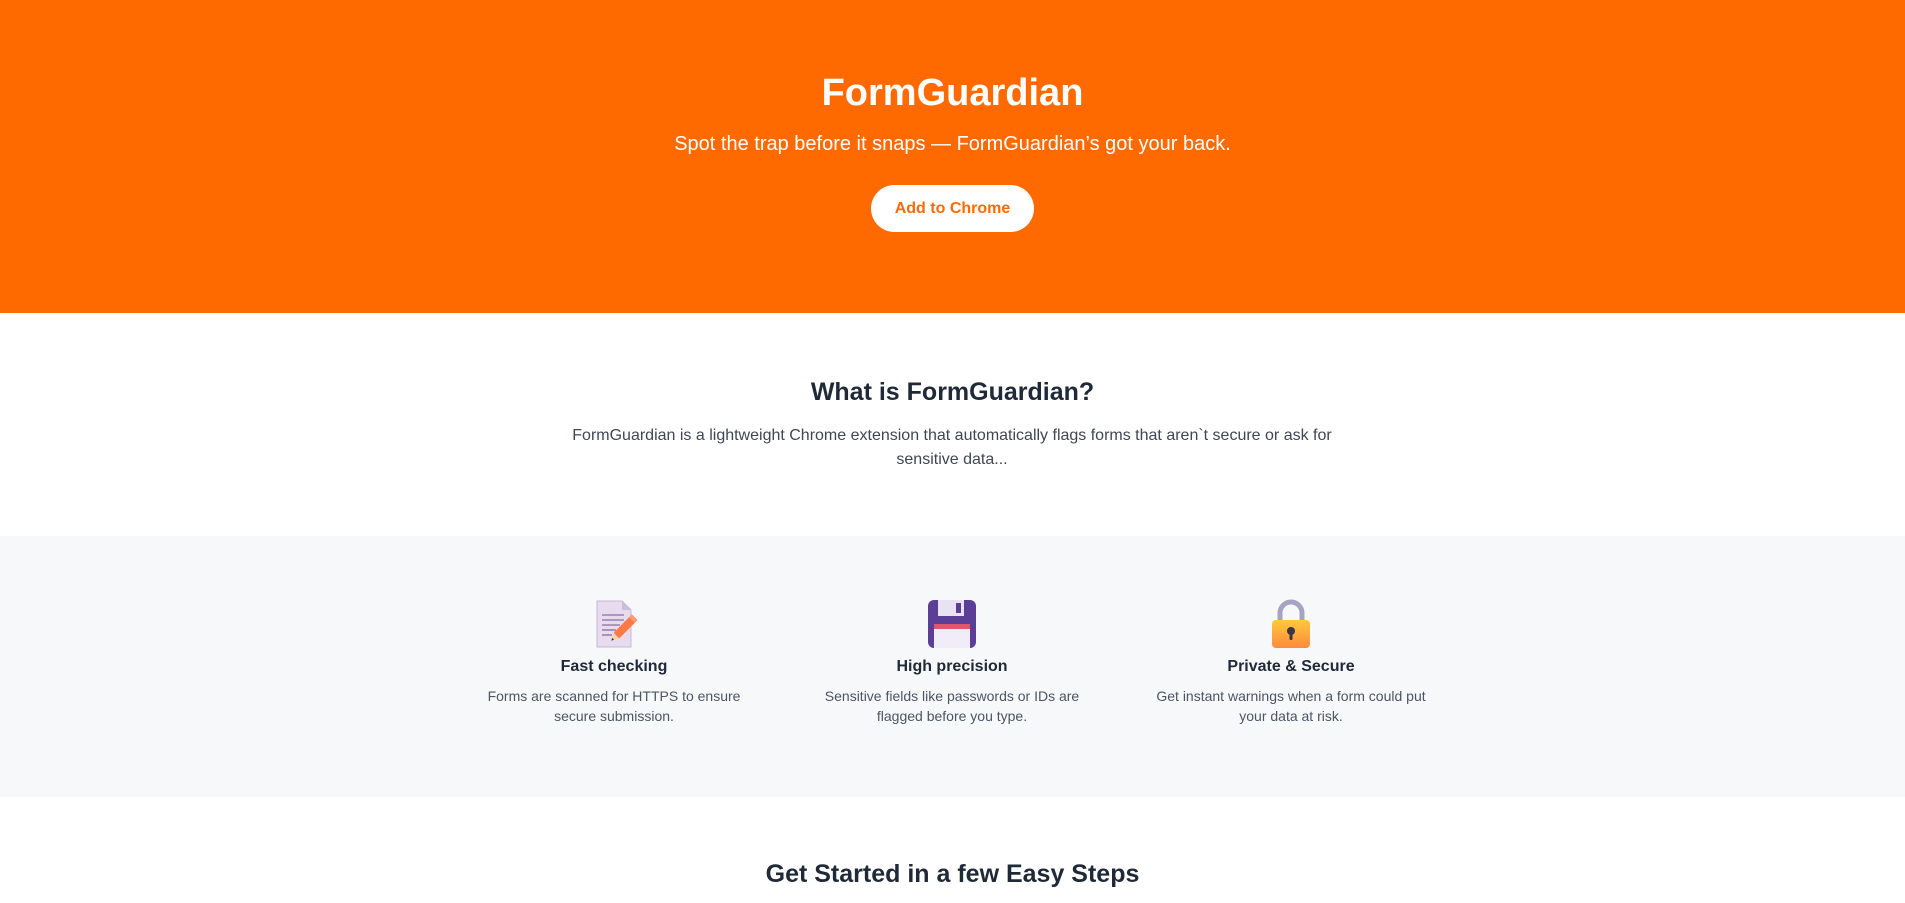 The height and width of the screenshot is (903, 1905). Describe the element at coordinates (1291, 623) in the screenshot. I see `padlock-icon` at that location.